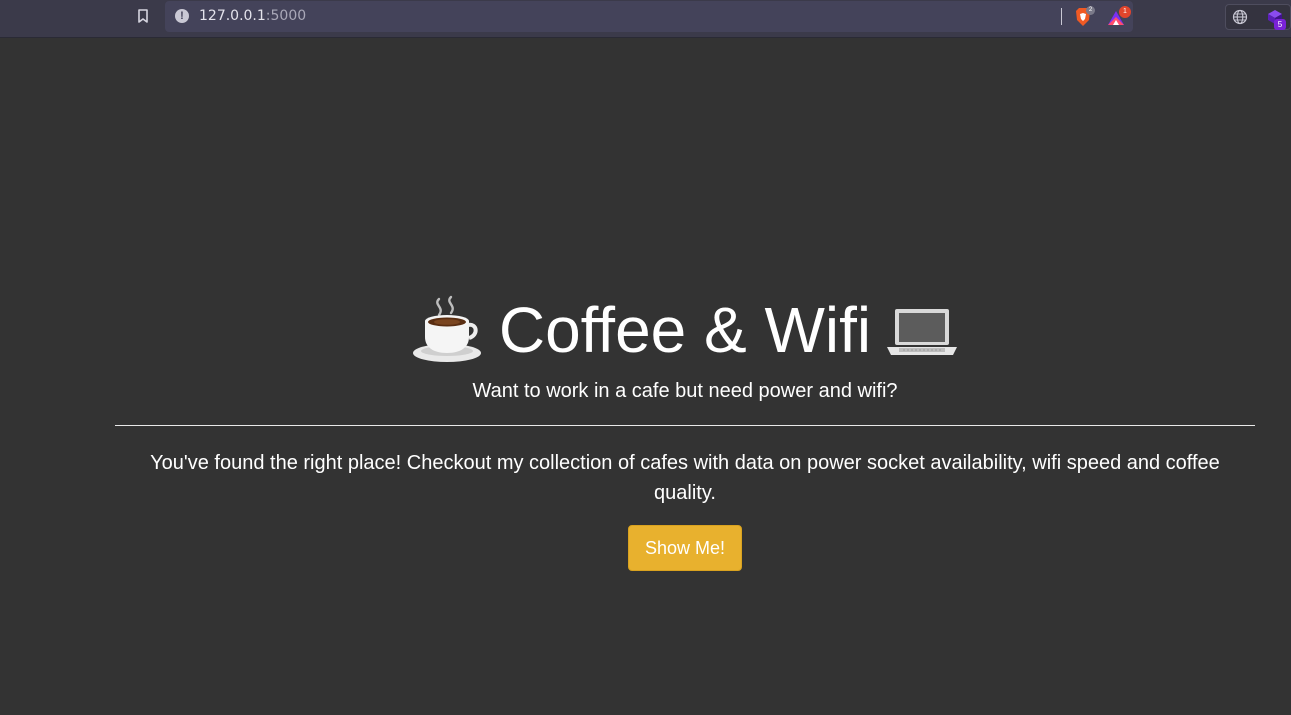  I want to click on address-bar: ! 127.0.0.1:5000 2 1, so click(649, 16).